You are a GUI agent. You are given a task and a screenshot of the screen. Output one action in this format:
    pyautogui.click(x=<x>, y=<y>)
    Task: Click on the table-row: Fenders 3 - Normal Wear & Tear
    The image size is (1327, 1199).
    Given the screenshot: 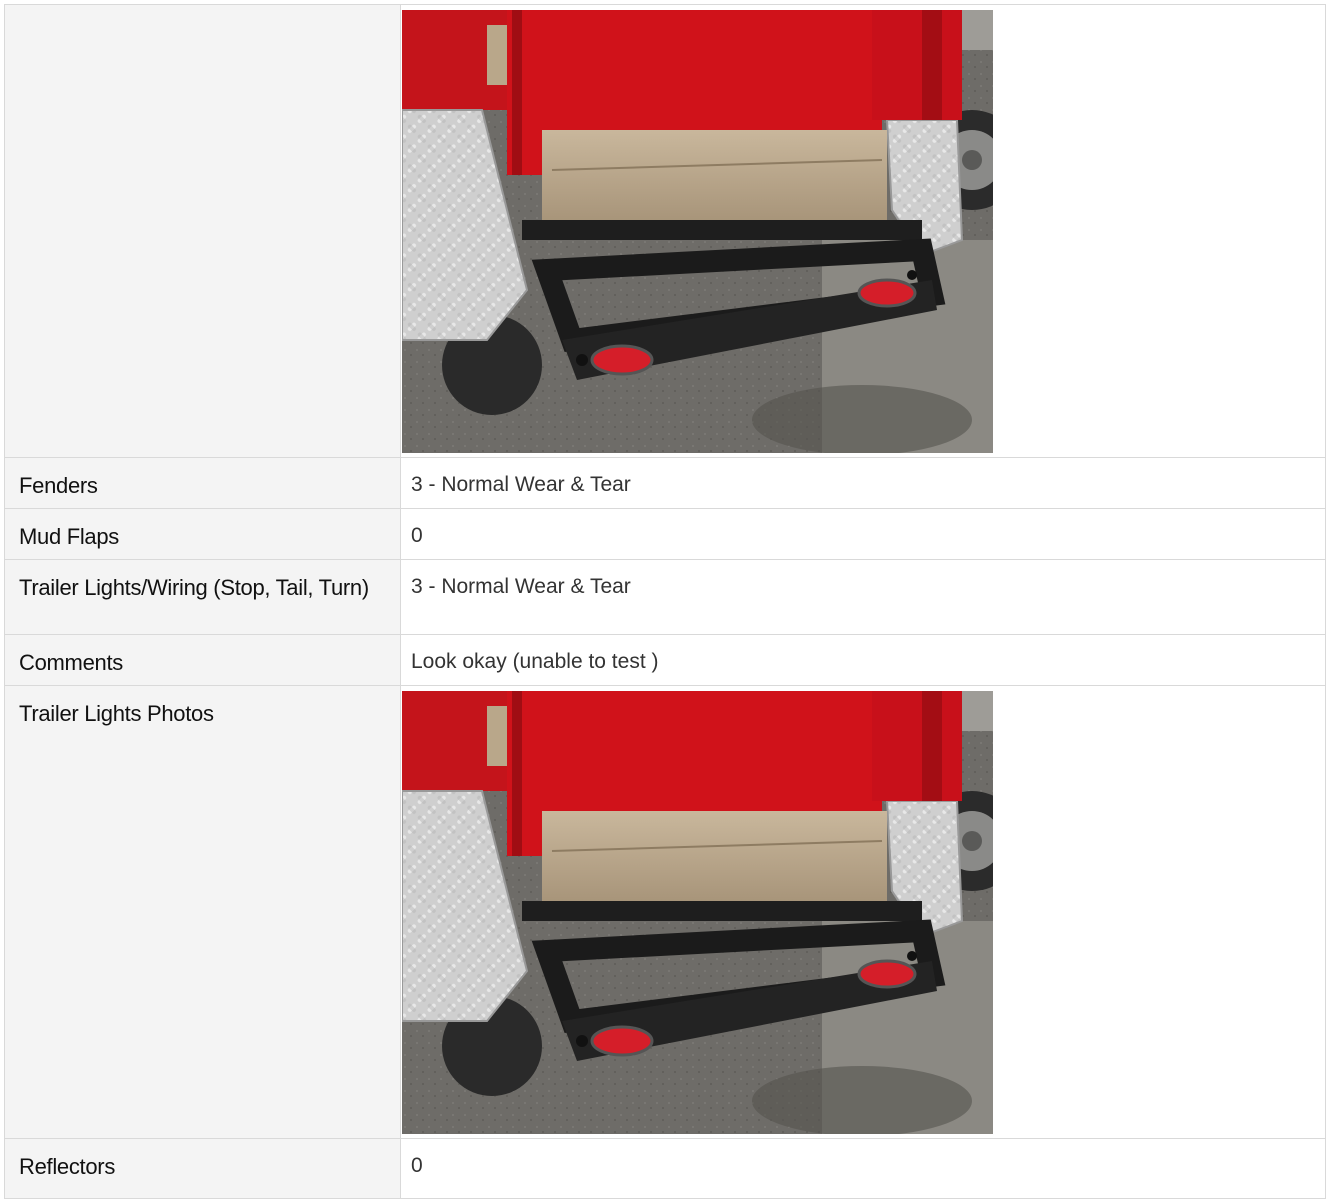 What is the action you would take?
    pyautogui.click(x=665, y=483)
    